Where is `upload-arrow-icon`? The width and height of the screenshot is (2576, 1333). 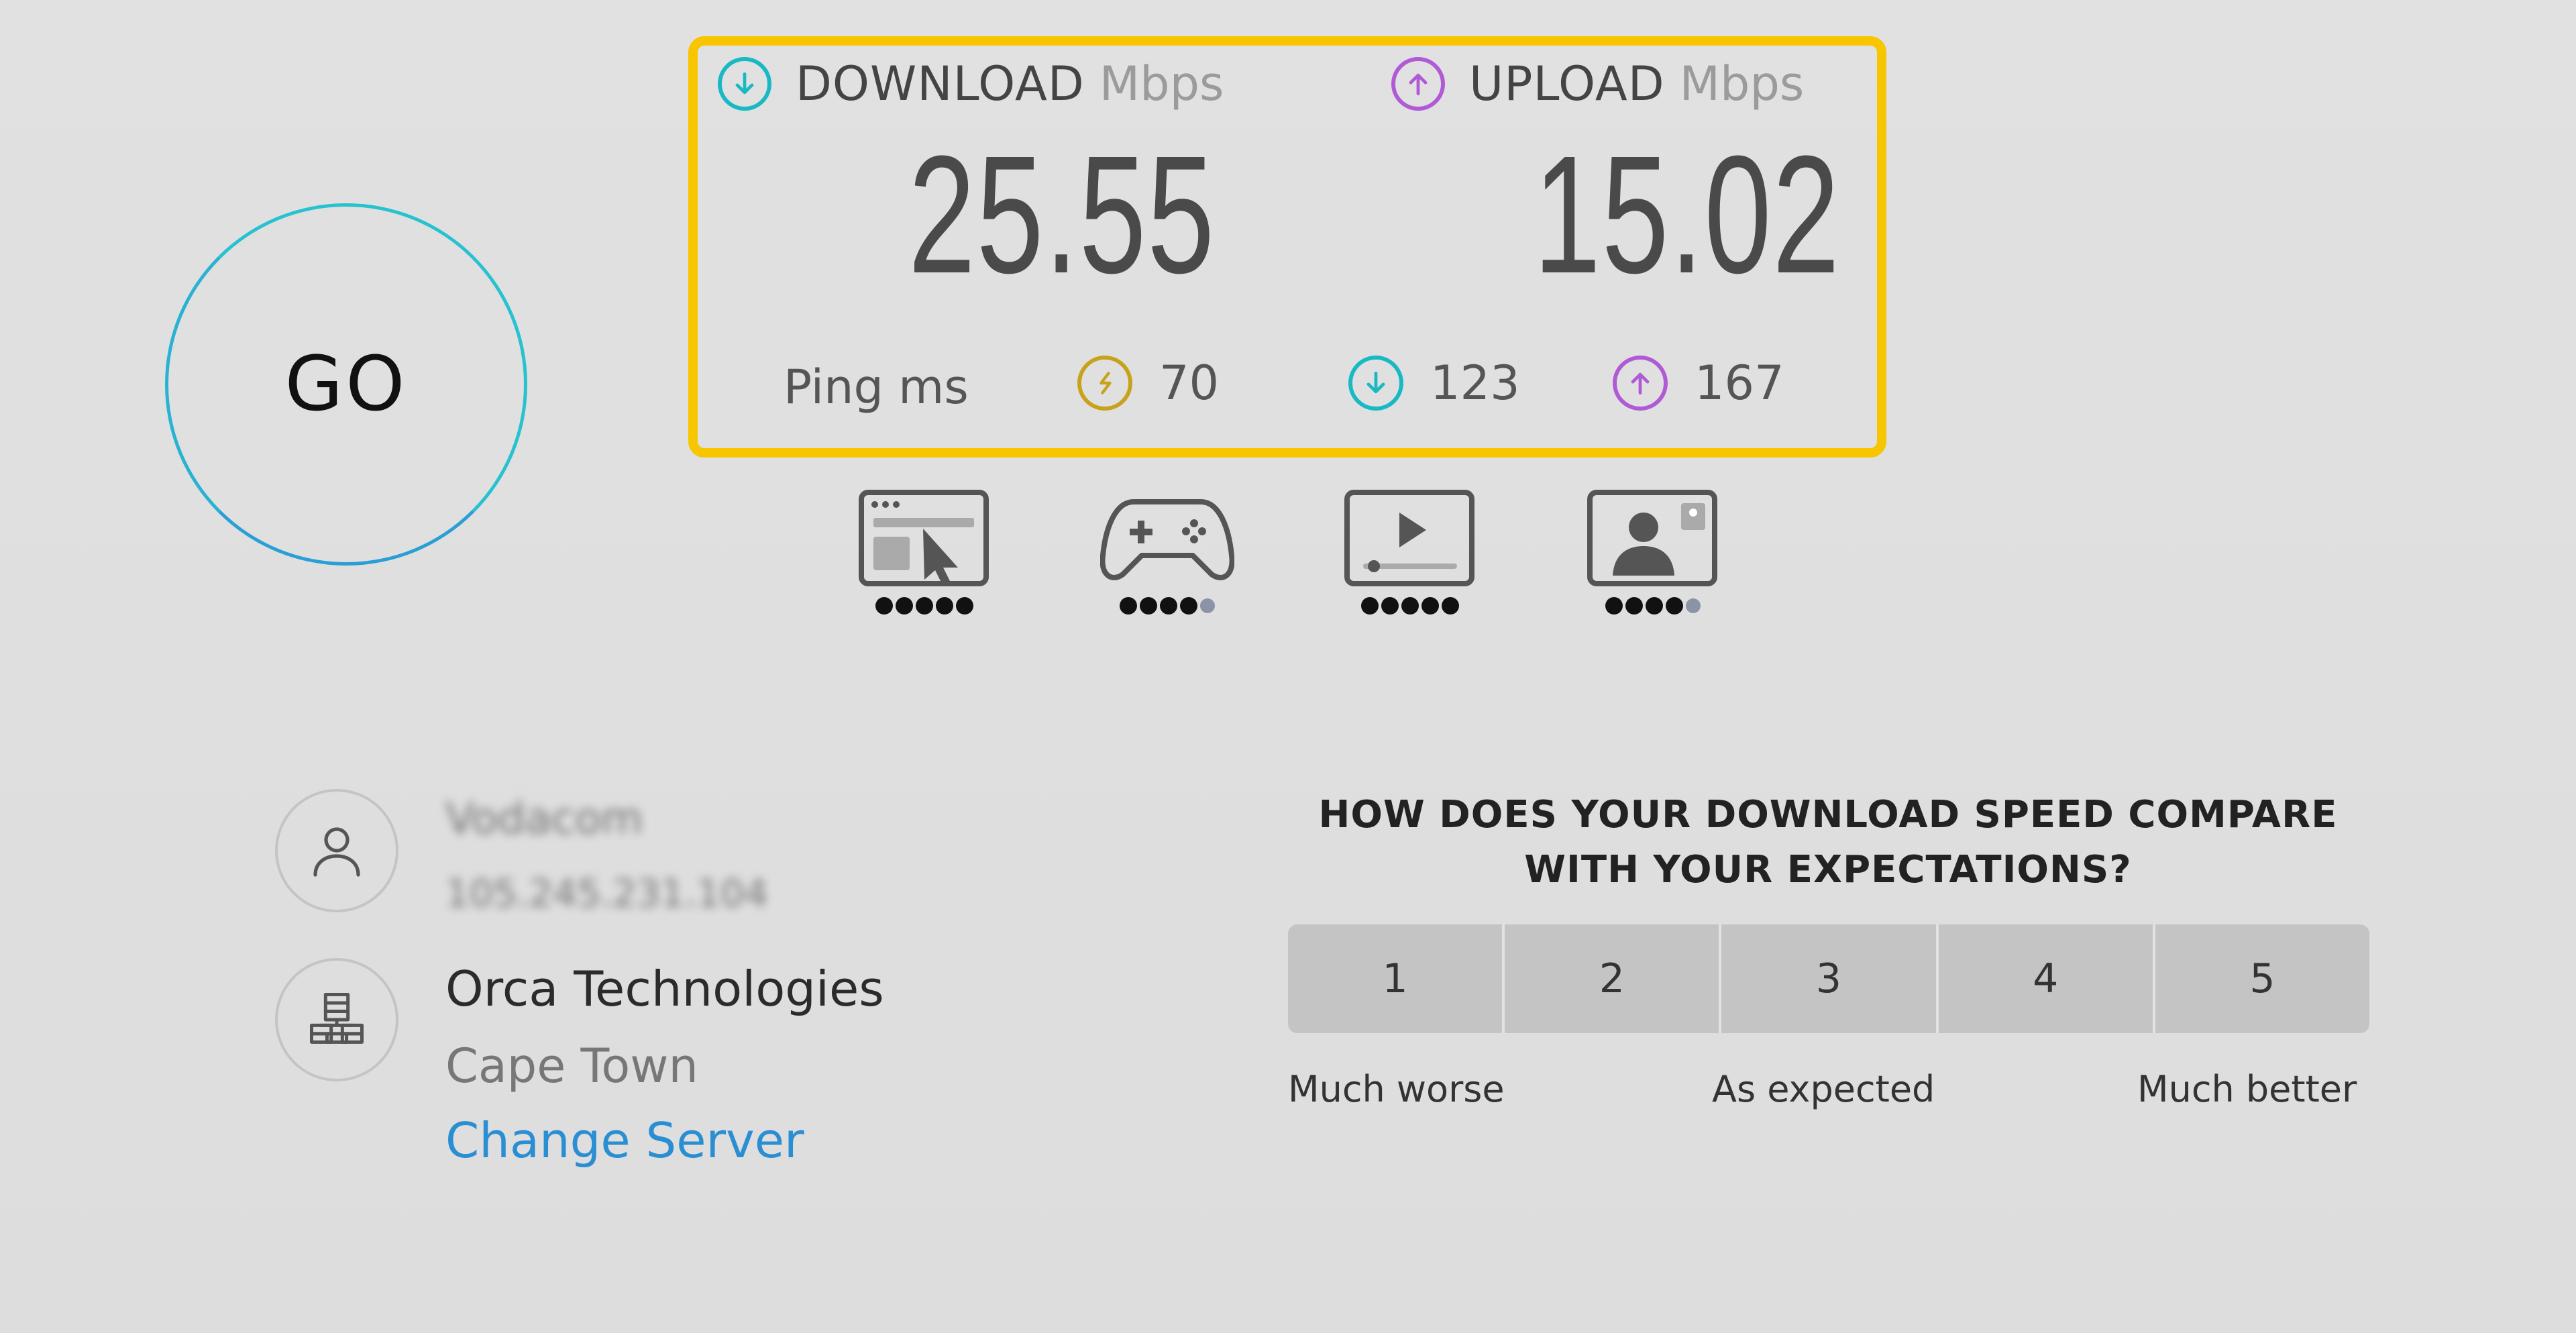
upload-arrow-icon is located at coordinates (1418, 84).